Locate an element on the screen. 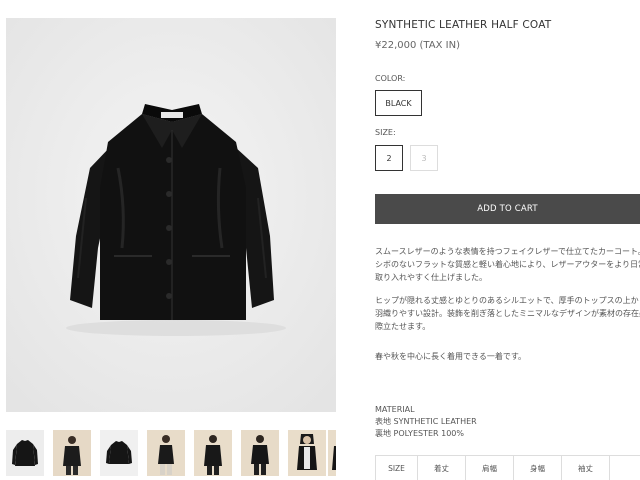 The image size is (640, 480). description-paragraph-3: 春や秋を中心に長く着用できる一着です。 is located at coordinates (451, 356).